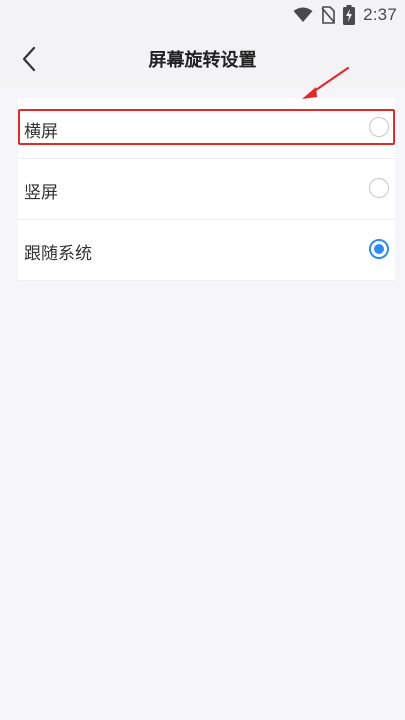 The height and width of the screenshot is (720, 405). Describe the element at coordinates (380, 14) in the screenshot. I see `status-time: 2:37` at that location.